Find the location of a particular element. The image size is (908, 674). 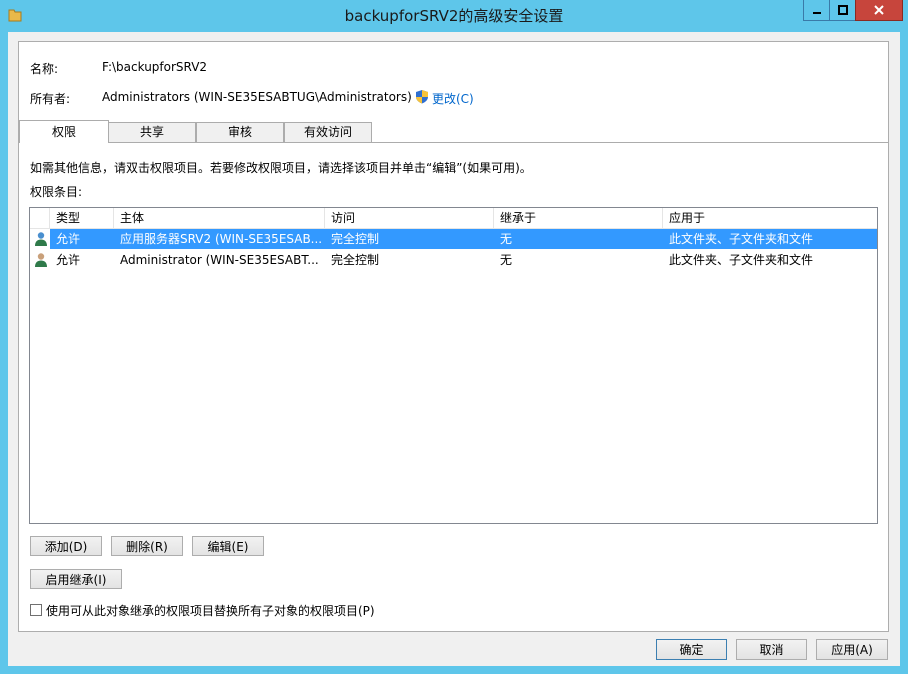

maximize-icon is located at coordinates (843, 10).